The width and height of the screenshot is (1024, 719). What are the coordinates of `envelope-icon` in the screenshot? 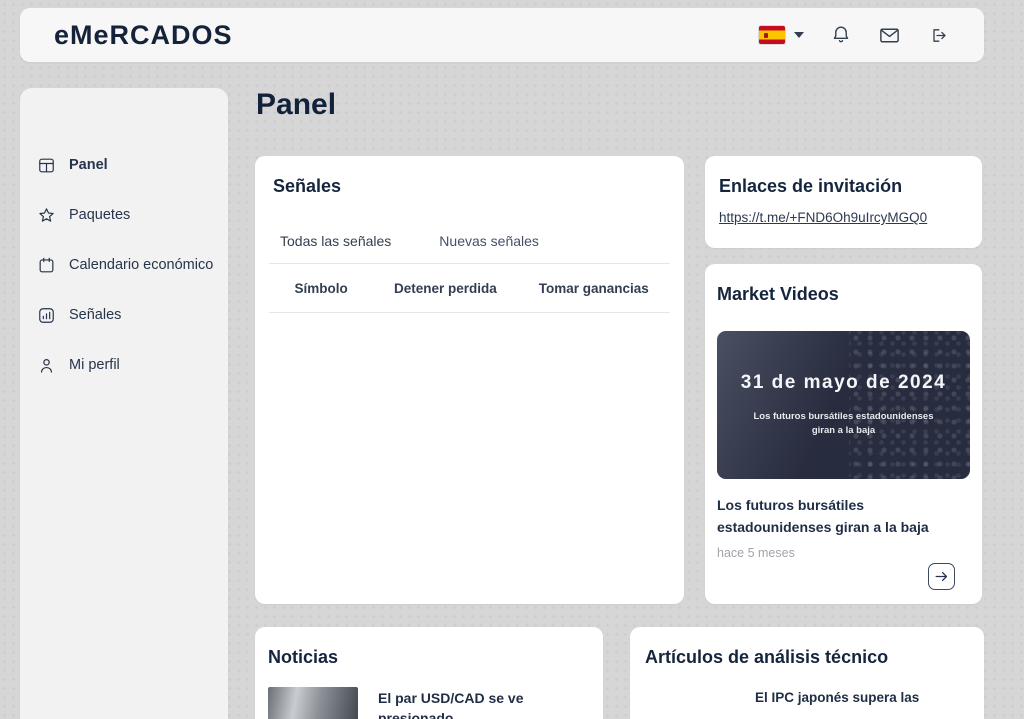 It's located at (889, 35).